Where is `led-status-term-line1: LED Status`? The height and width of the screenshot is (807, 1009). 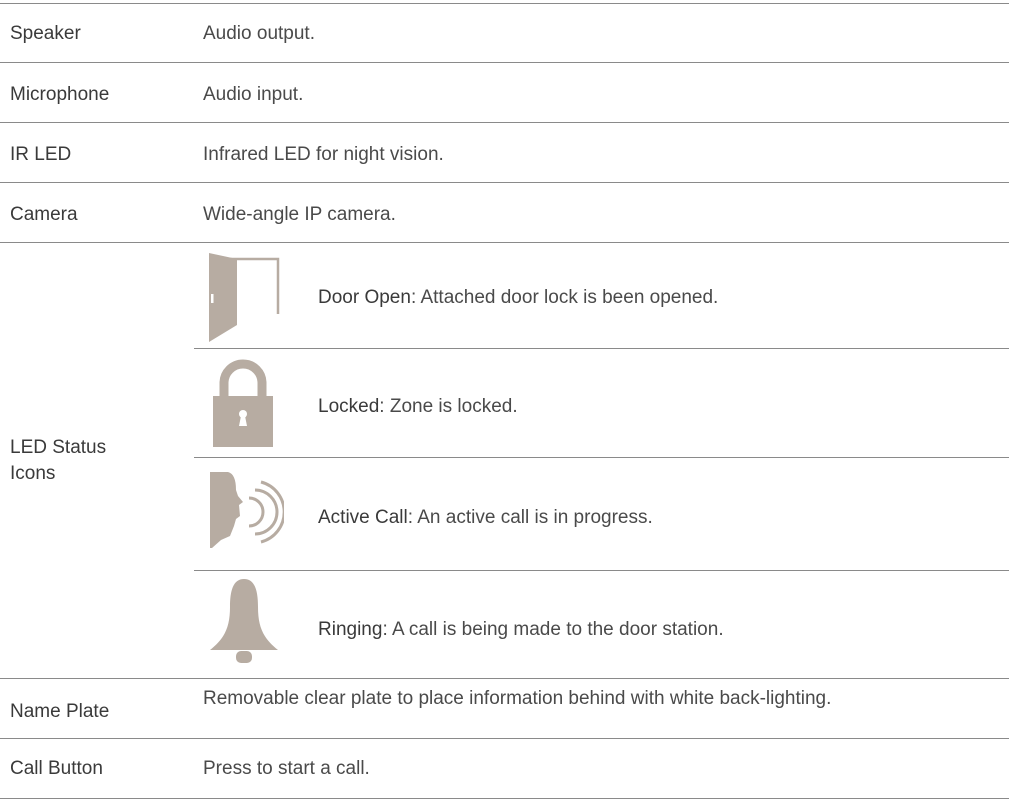 led-status-term-line1: LED Status is located at coordinates (58, 447).